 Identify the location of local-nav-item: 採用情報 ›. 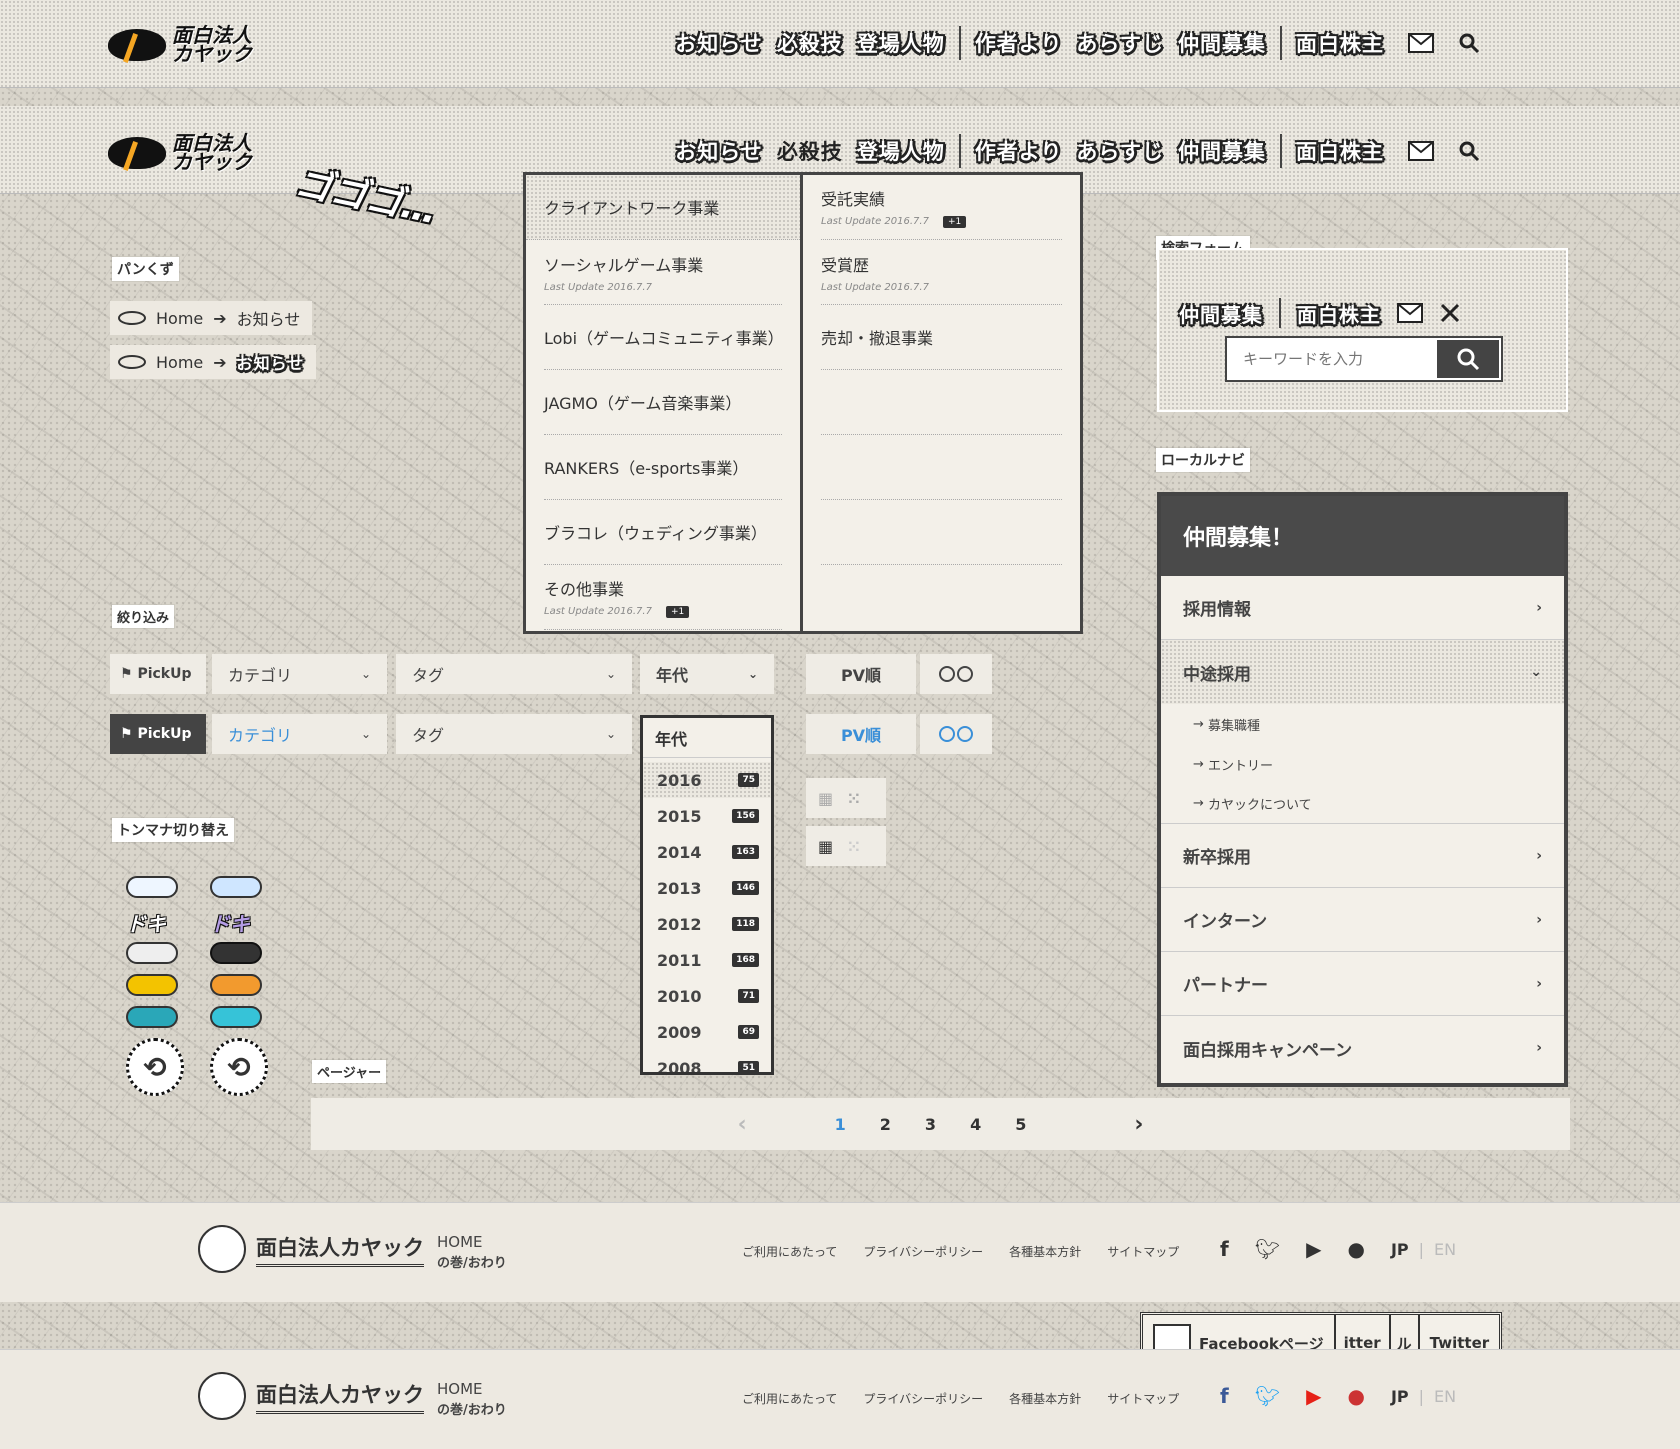
(1362, 608).